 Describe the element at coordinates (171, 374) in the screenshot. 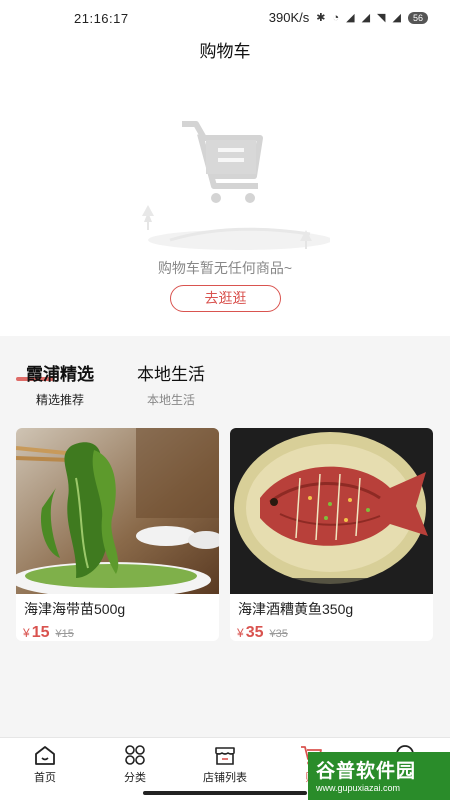

I see `tab-title: 本地生活` at that location.